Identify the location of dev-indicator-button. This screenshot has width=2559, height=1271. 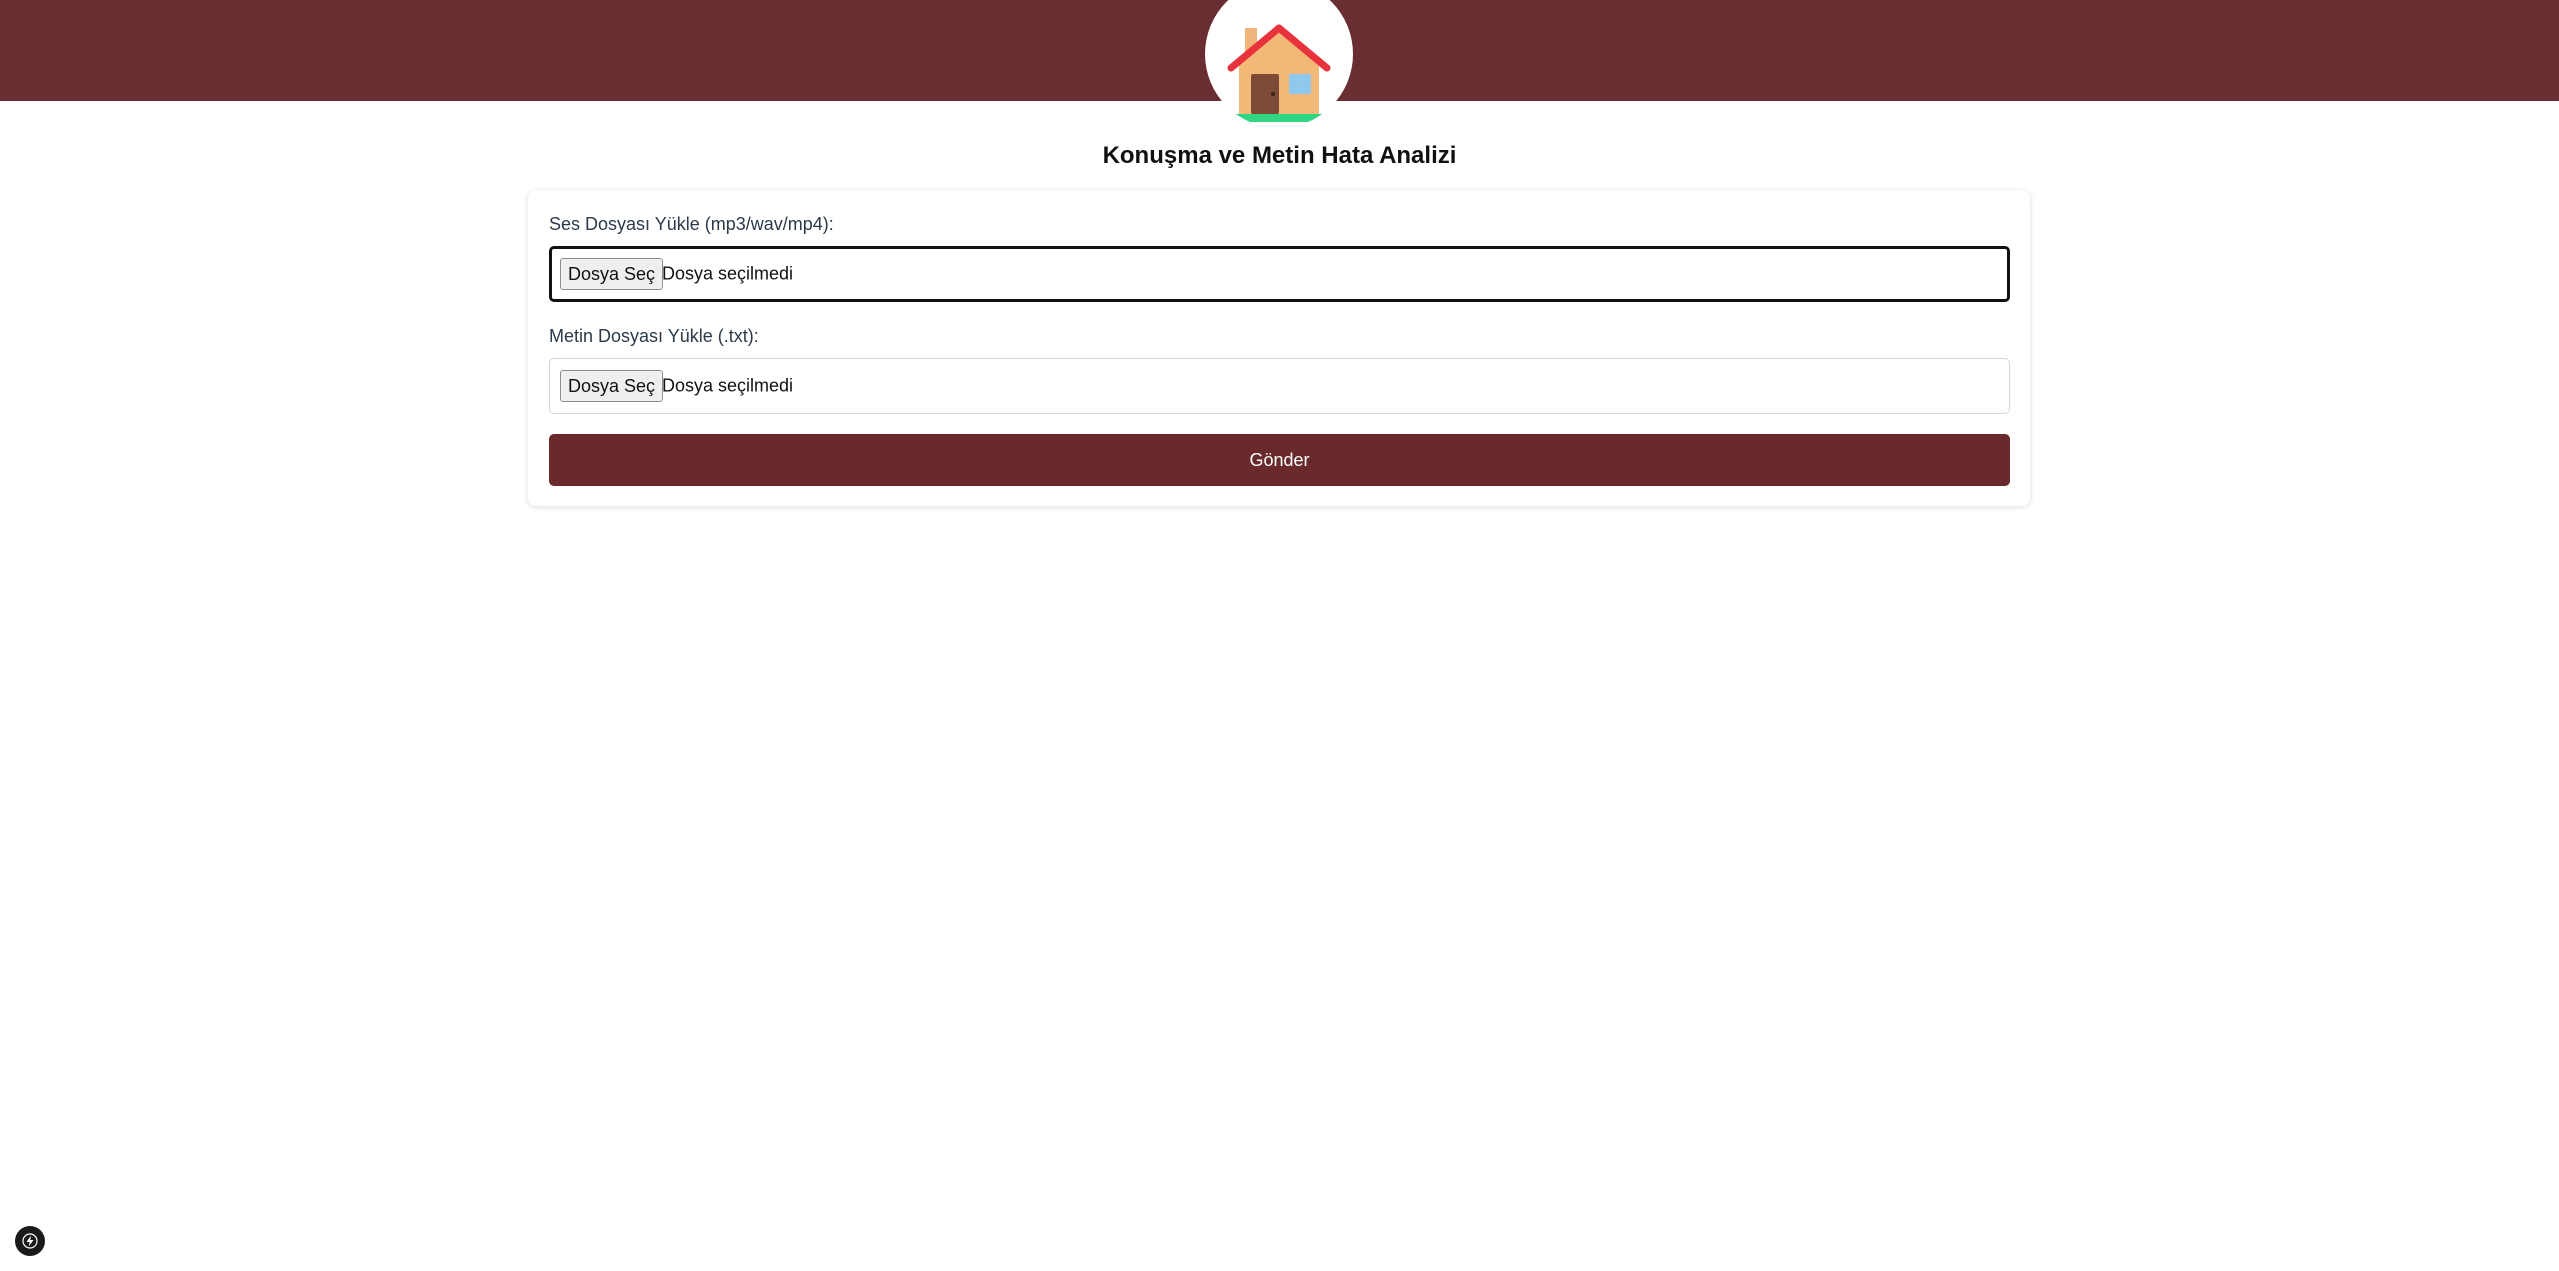
(30, 1241).